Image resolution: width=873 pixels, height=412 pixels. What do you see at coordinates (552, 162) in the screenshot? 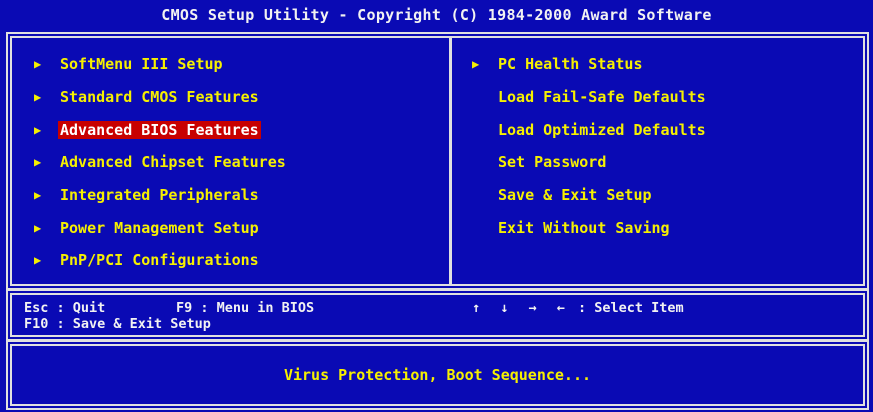
I see `menu-item-label: Set Password` at bounding box center [552, 162].